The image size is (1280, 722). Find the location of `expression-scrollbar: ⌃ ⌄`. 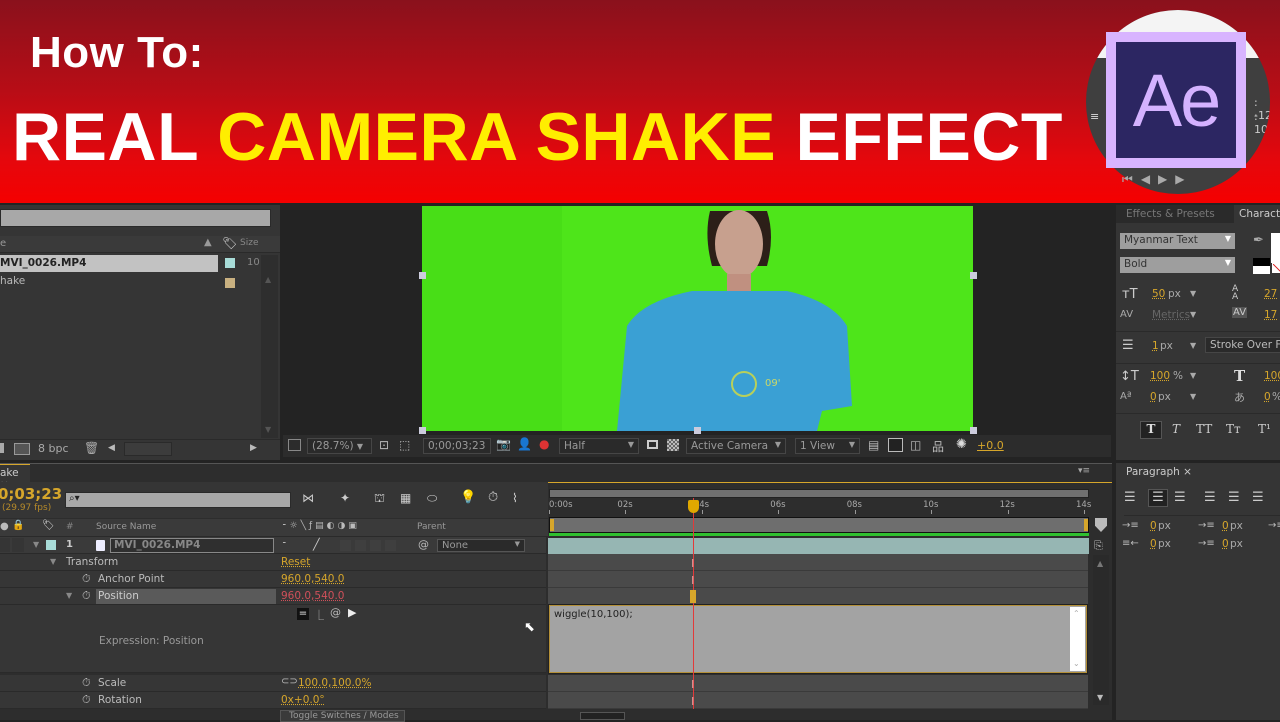

expression-scrollbar: ⌃ ⌄ is located at coordinates (1077, 639).